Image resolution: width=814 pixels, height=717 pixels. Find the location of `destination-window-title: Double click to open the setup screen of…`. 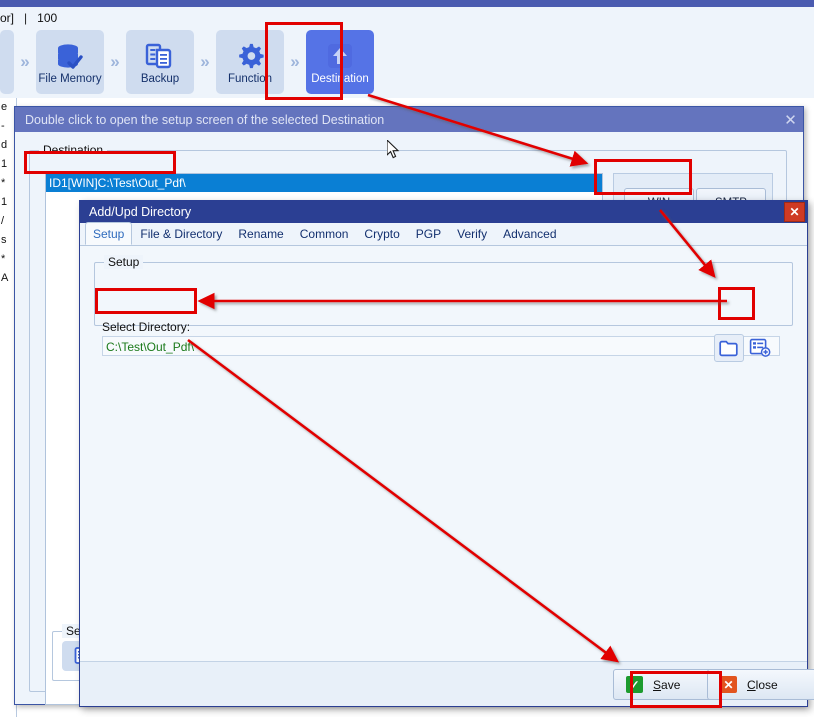

destination-window-title: Double click to open the setup screen of… is located at coordinates (205, 119).